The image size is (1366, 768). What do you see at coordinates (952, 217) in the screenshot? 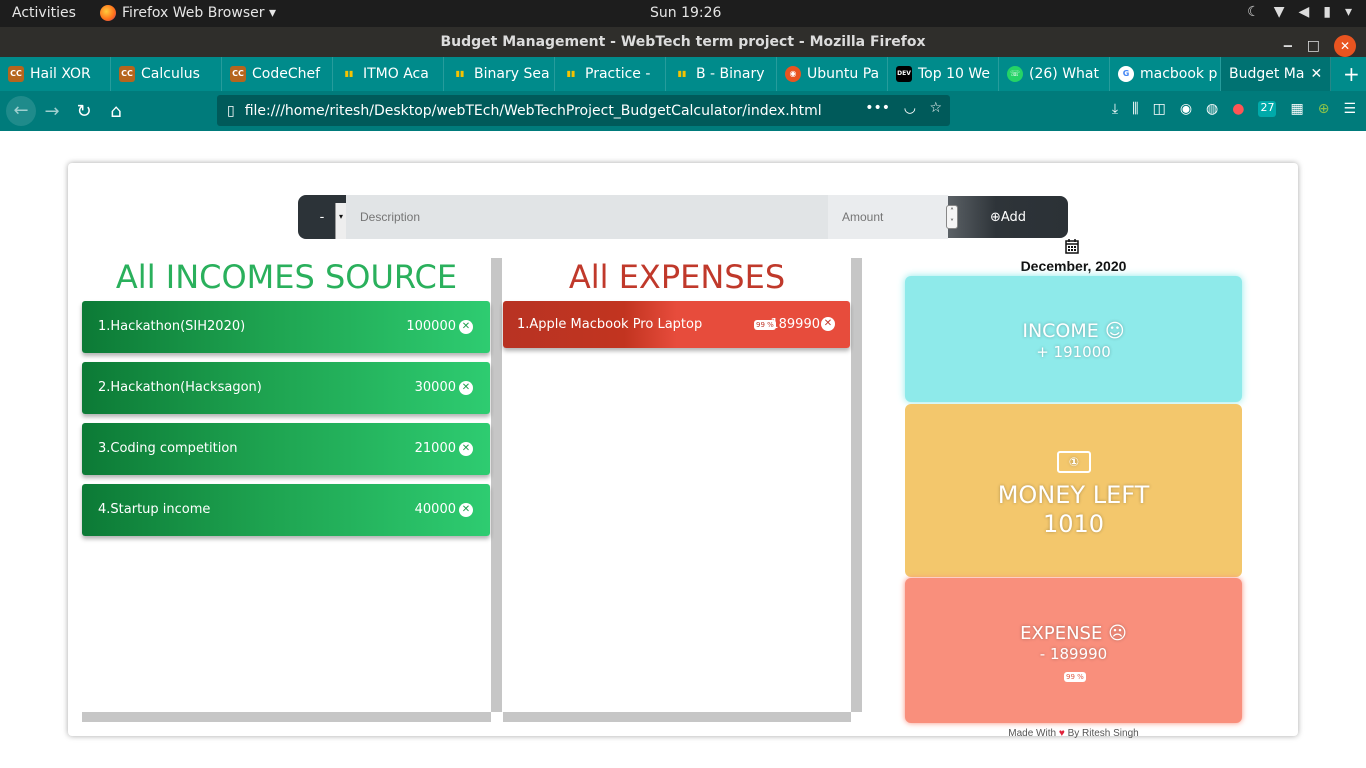
I see `amount-stepper: ˄ ˅` at bounding box center [952, 217].